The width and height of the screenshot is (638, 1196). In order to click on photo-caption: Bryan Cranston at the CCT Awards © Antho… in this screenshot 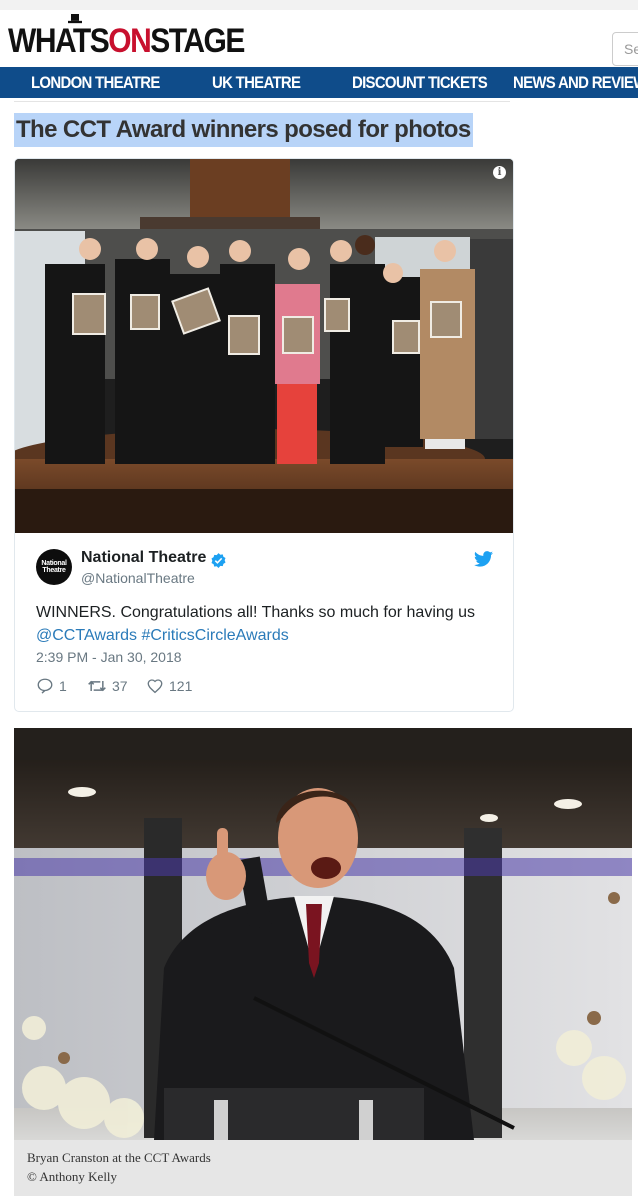, I will do `click(323, 1168)`.